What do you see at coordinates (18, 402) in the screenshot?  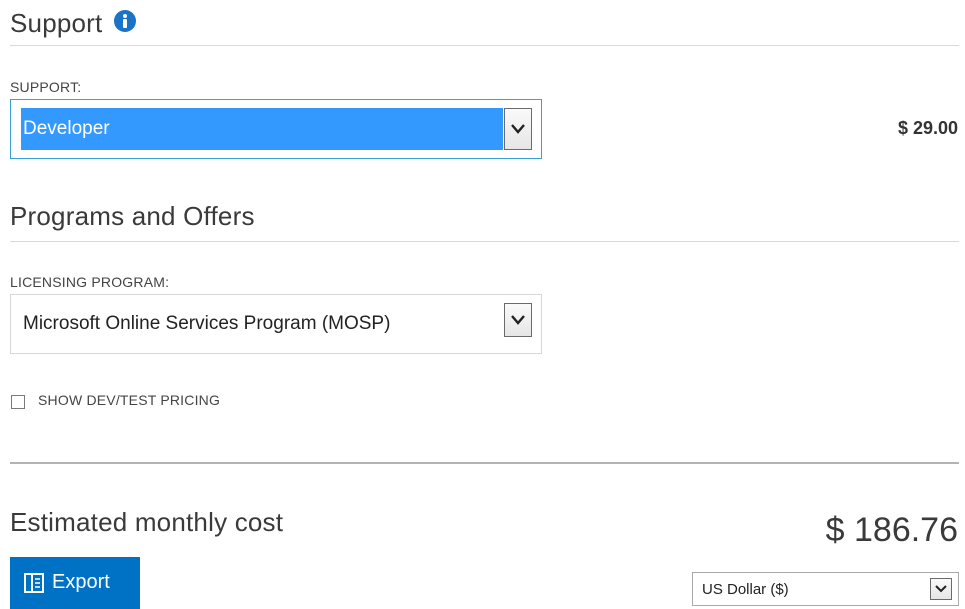 I see `dev-test-pricing-checkbox` at bounding box center [18, 402].